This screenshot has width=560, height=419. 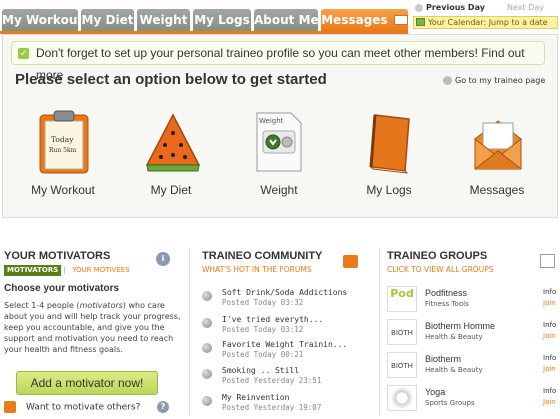 What do you see at coordinates (285, 292) in the screenshot?
I see `forum-post-title: Soft Drink/Soda Addictions` at bounding box center [285, 292].